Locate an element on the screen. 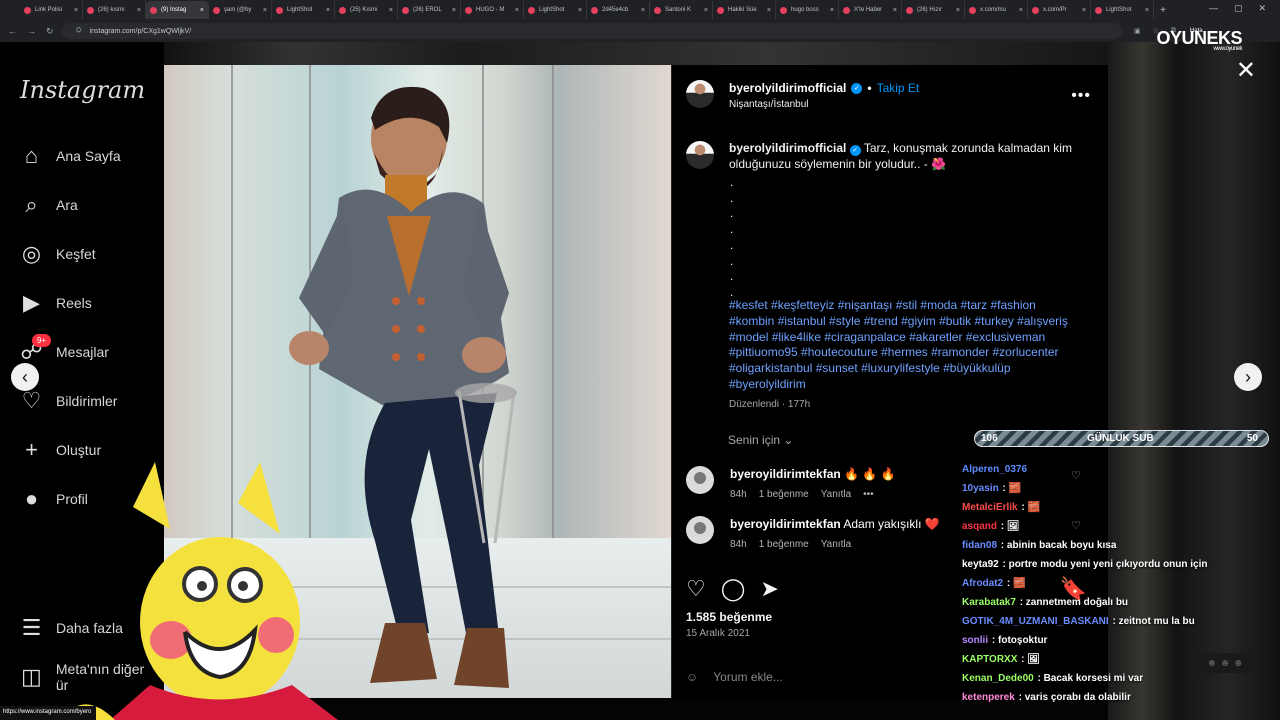  browser-tab: (26) kısmı × is located at coordinates (114, 10).